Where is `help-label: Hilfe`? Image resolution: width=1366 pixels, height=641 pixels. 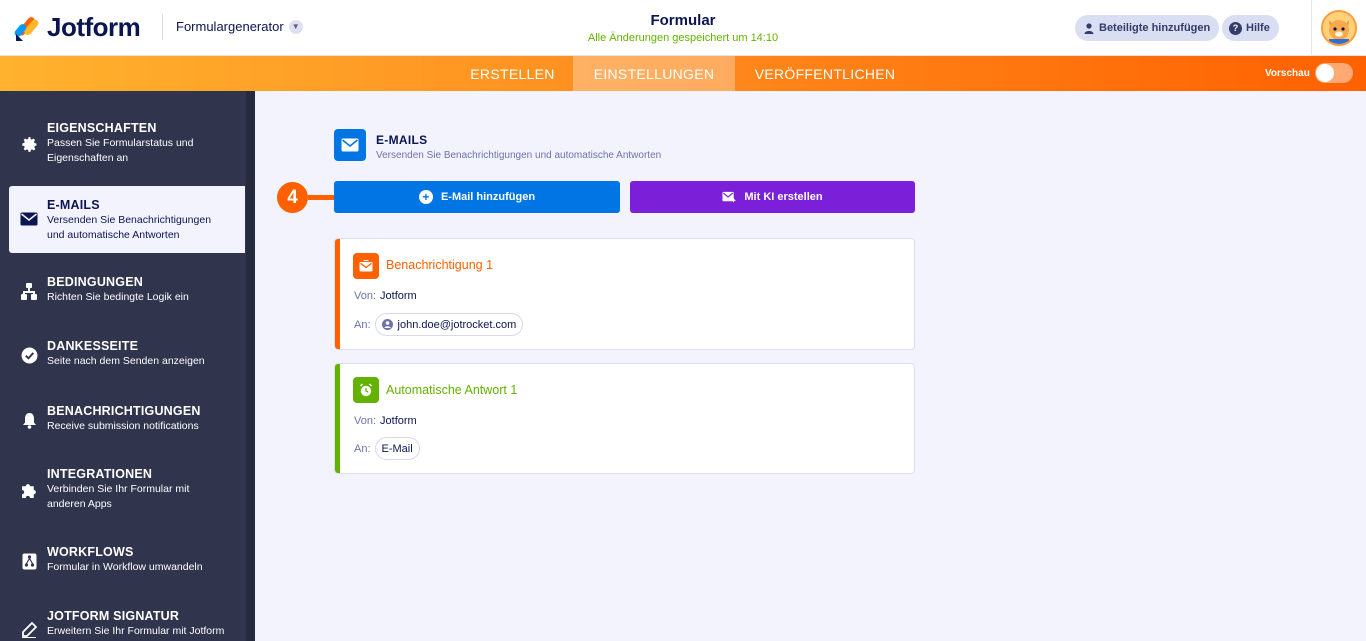
help-label: Hilfe is located at coordinates (1258, 28).